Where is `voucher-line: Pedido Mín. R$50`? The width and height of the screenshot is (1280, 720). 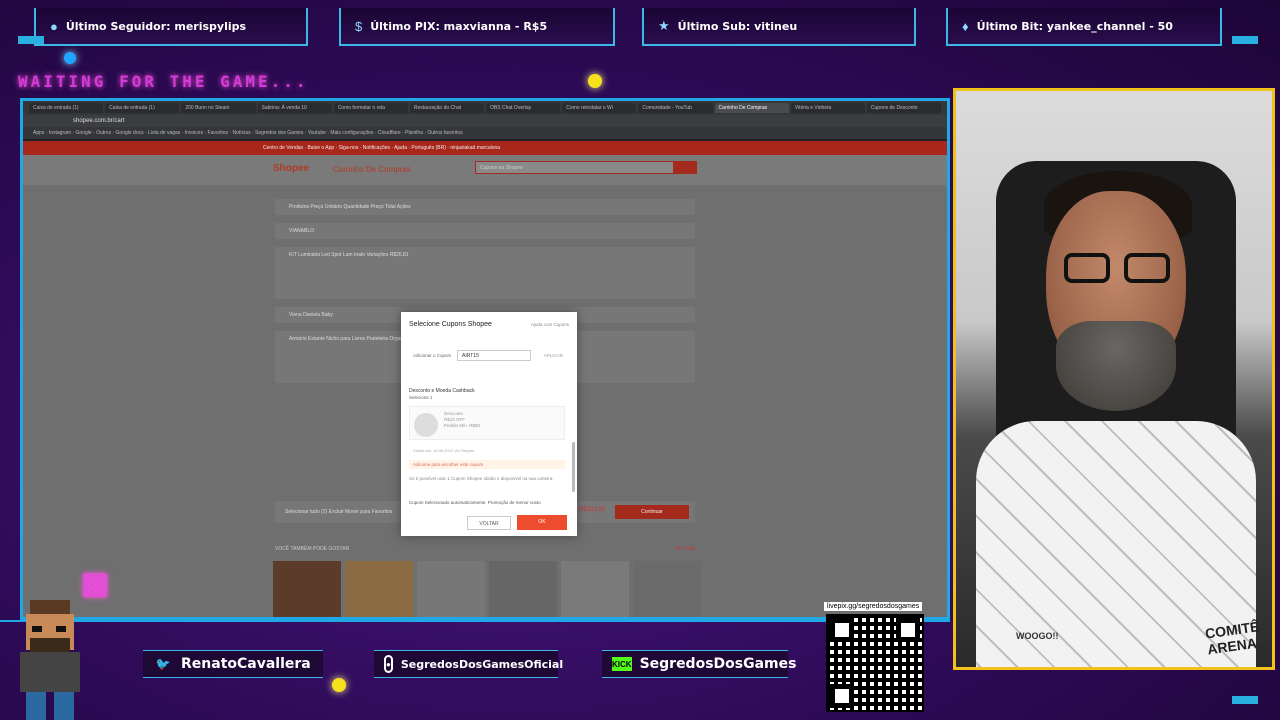
voucher-line: Pedido Mín. R$50 is located at coordinates (462, 425).